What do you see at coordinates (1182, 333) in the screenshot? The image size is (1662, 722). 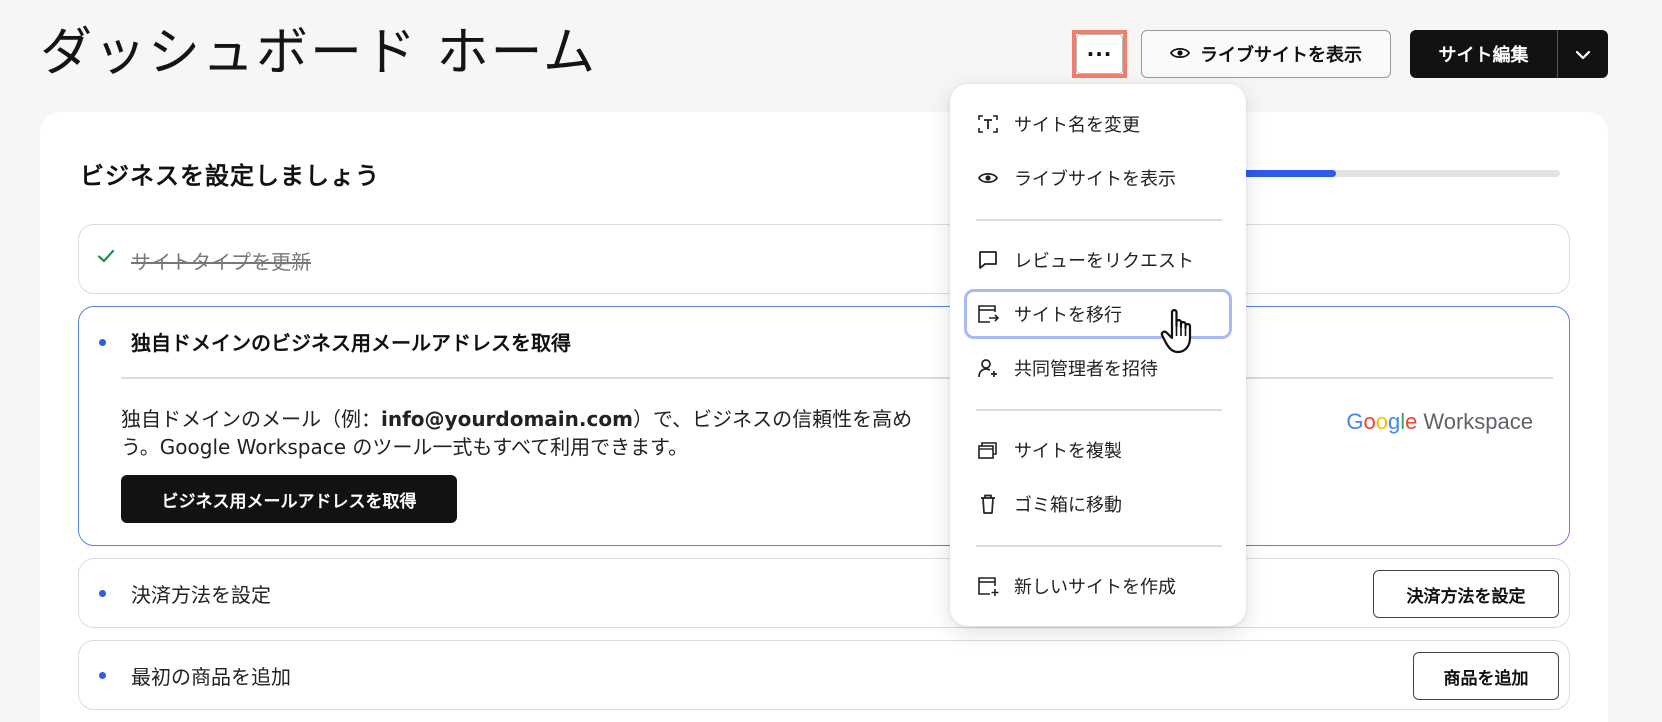 I see `hand-cursor-icon` at bounding box center [1182, 333].